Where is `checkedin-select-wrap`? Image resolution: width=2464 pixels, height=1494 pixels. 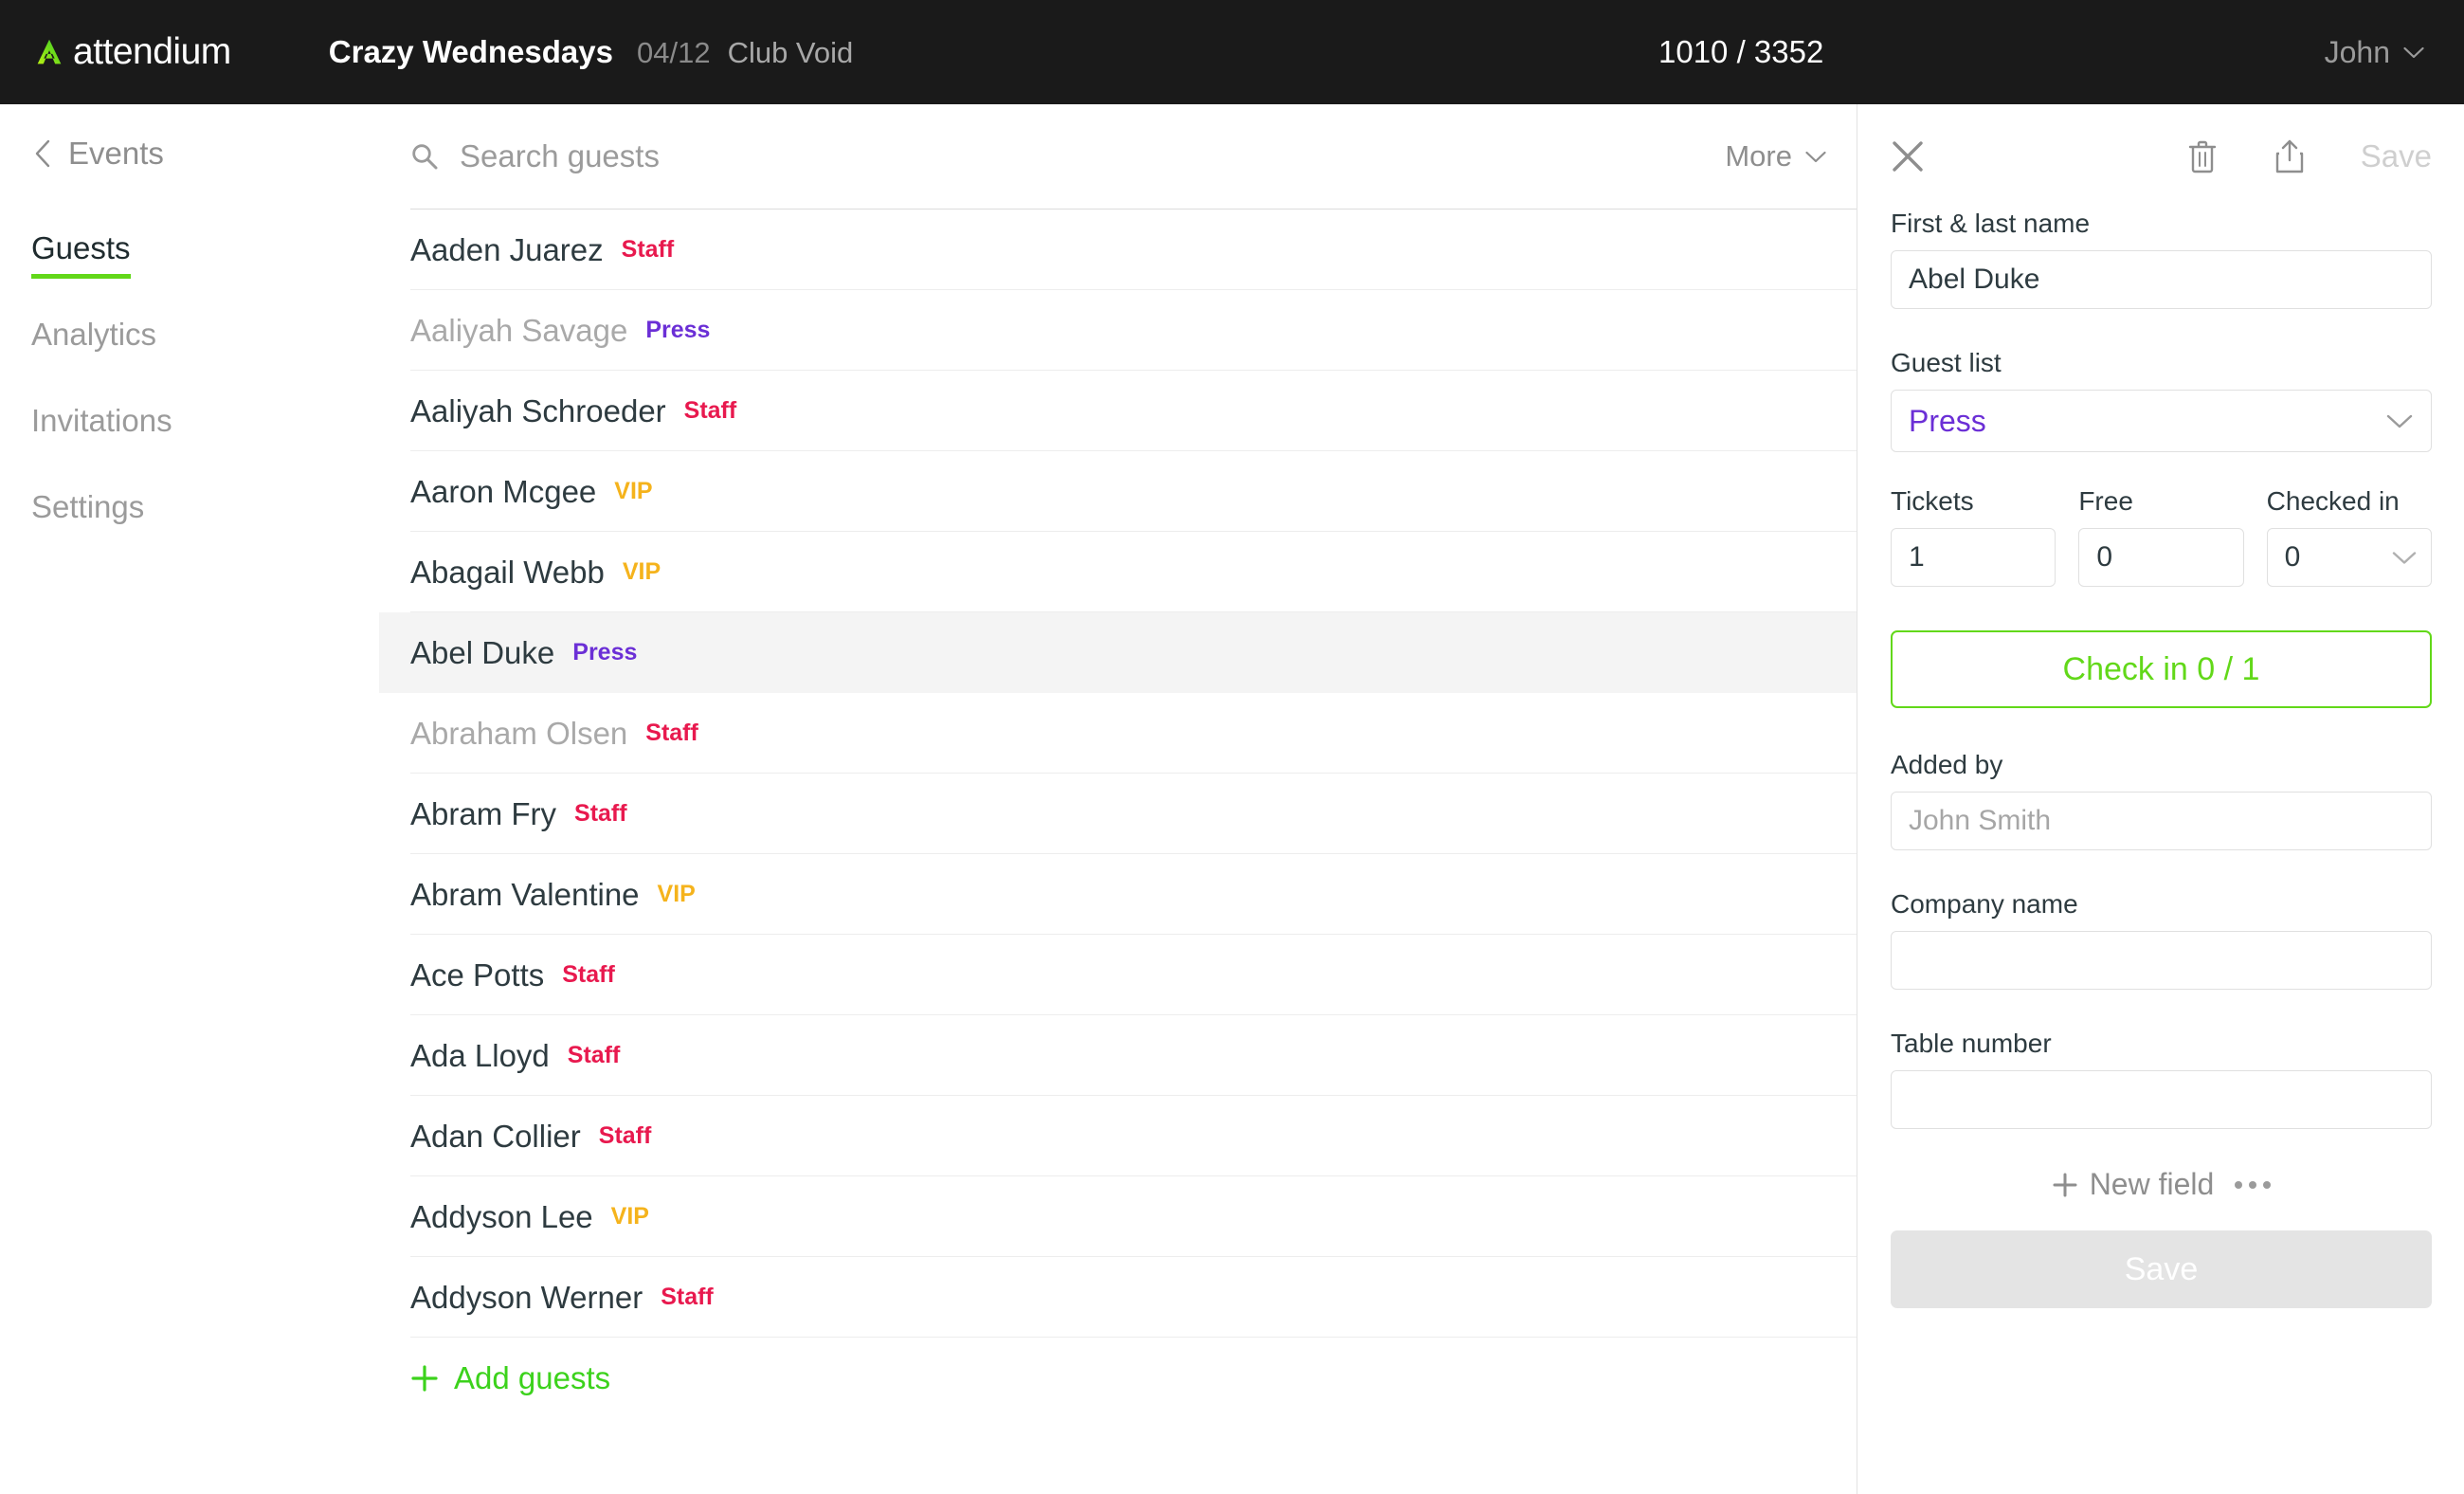 checkedin-select-wrap is located at coordinates (2349, 557).